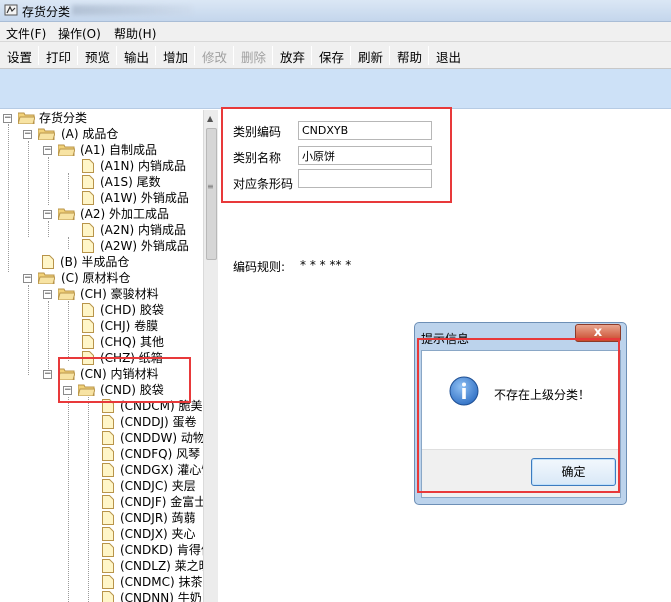 This screenshot has width=671, height=602. Describe the element at coordinates (152, 566) in the screenshot. I see `tree-leaf: (CNDLZ) 莱之旺` at that location.